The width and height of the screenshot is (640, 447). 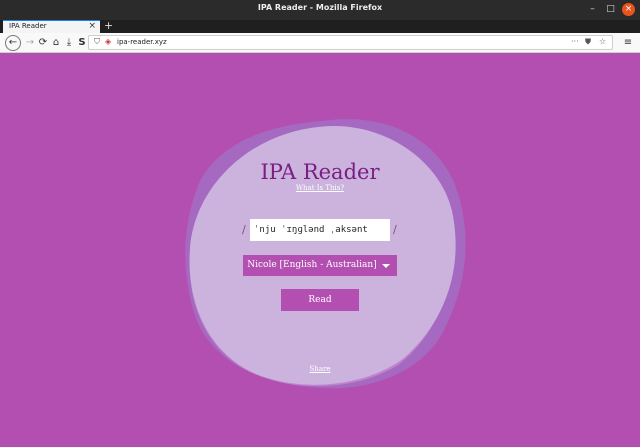 What do you see at coordinates (108, 41) in the screenshot?
I see `favicon-icon: ◈` at bounding box center [108, 41].